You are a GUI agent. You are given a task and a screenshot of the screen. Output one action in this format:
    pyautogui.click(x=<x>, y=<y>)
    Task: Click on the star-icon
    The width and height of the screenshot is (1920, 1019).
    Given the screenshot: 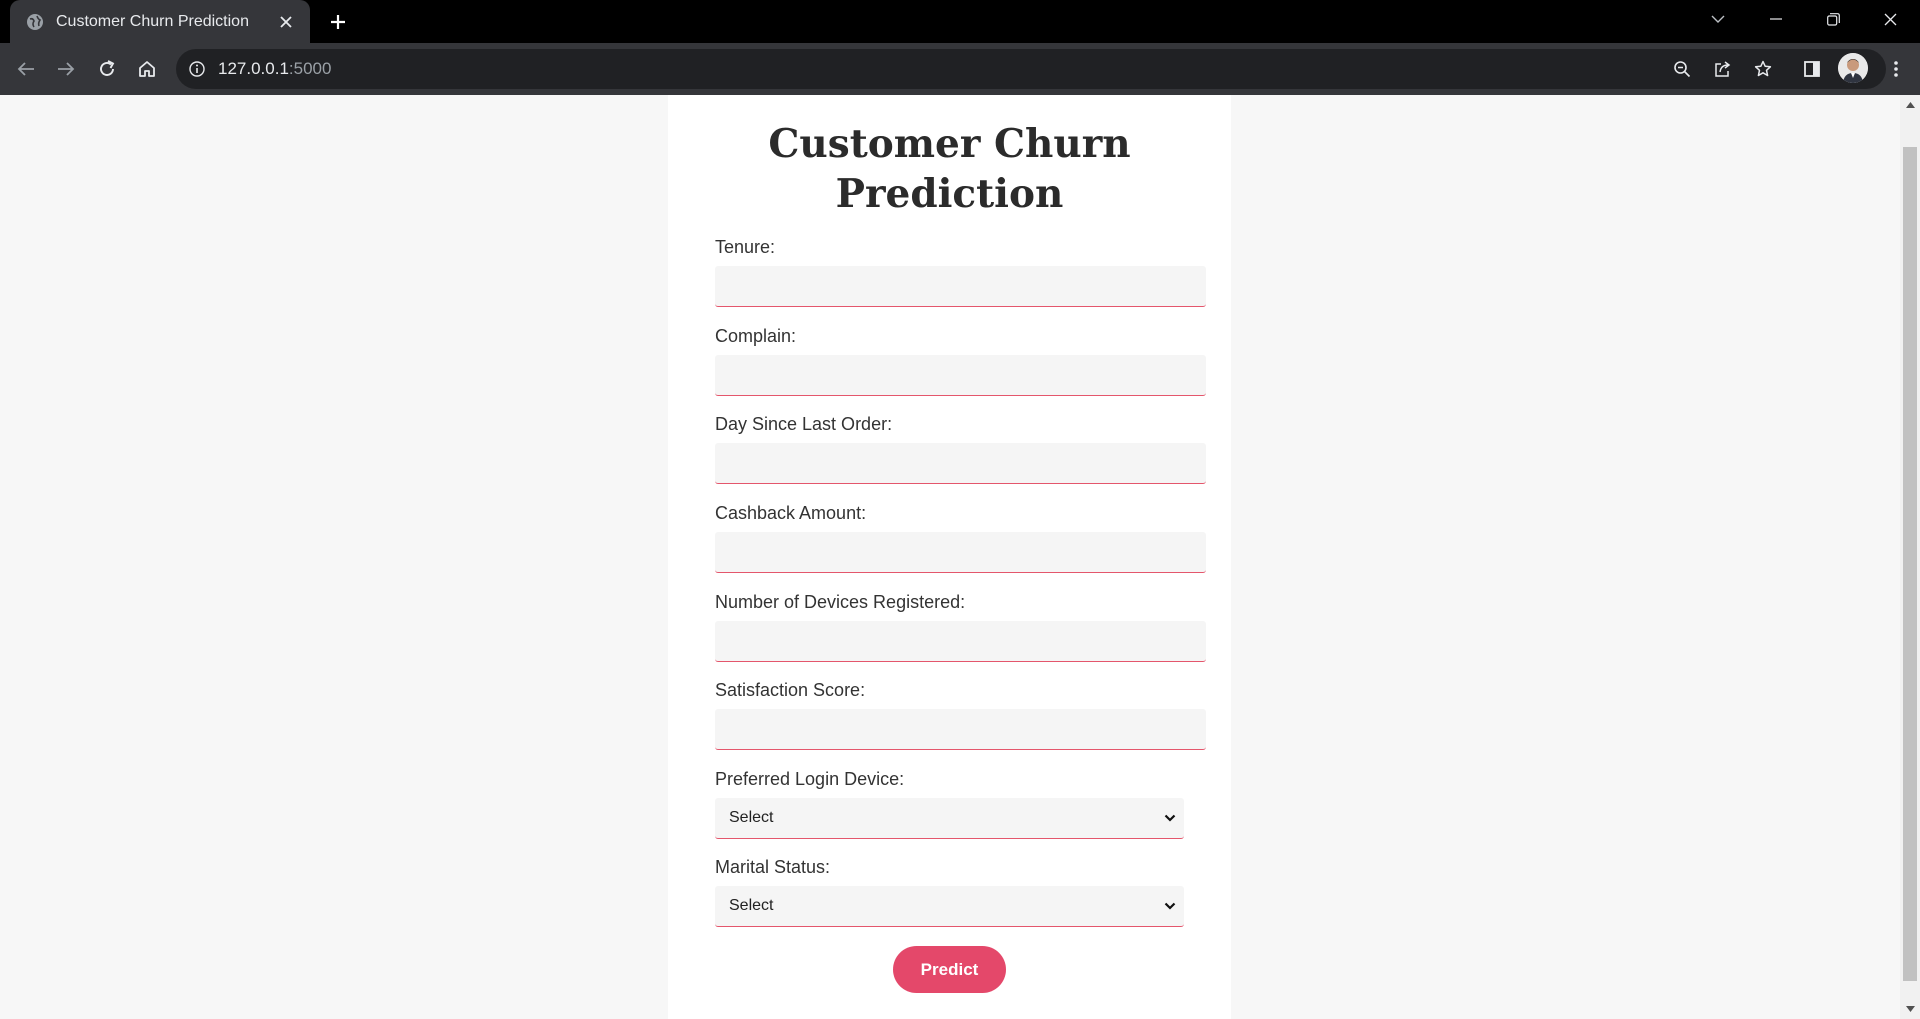 What is the action you would take?
    pyautogui.click(x=1763, y=69)
    